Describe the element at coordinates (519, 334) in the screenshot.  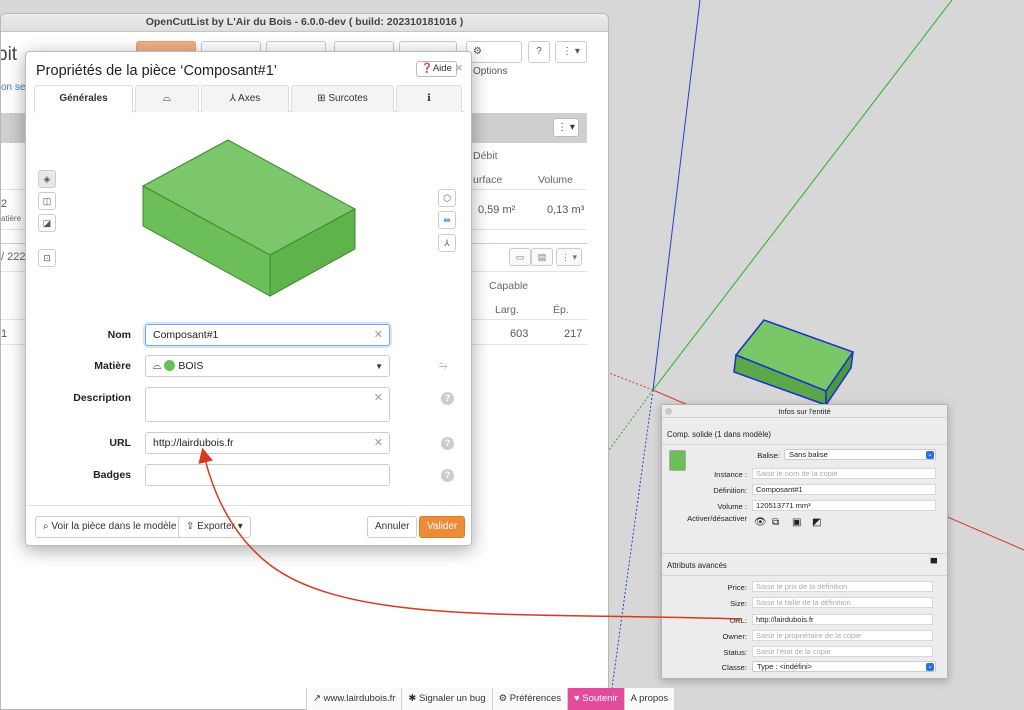
I see `part-width-value: 603` at that location.